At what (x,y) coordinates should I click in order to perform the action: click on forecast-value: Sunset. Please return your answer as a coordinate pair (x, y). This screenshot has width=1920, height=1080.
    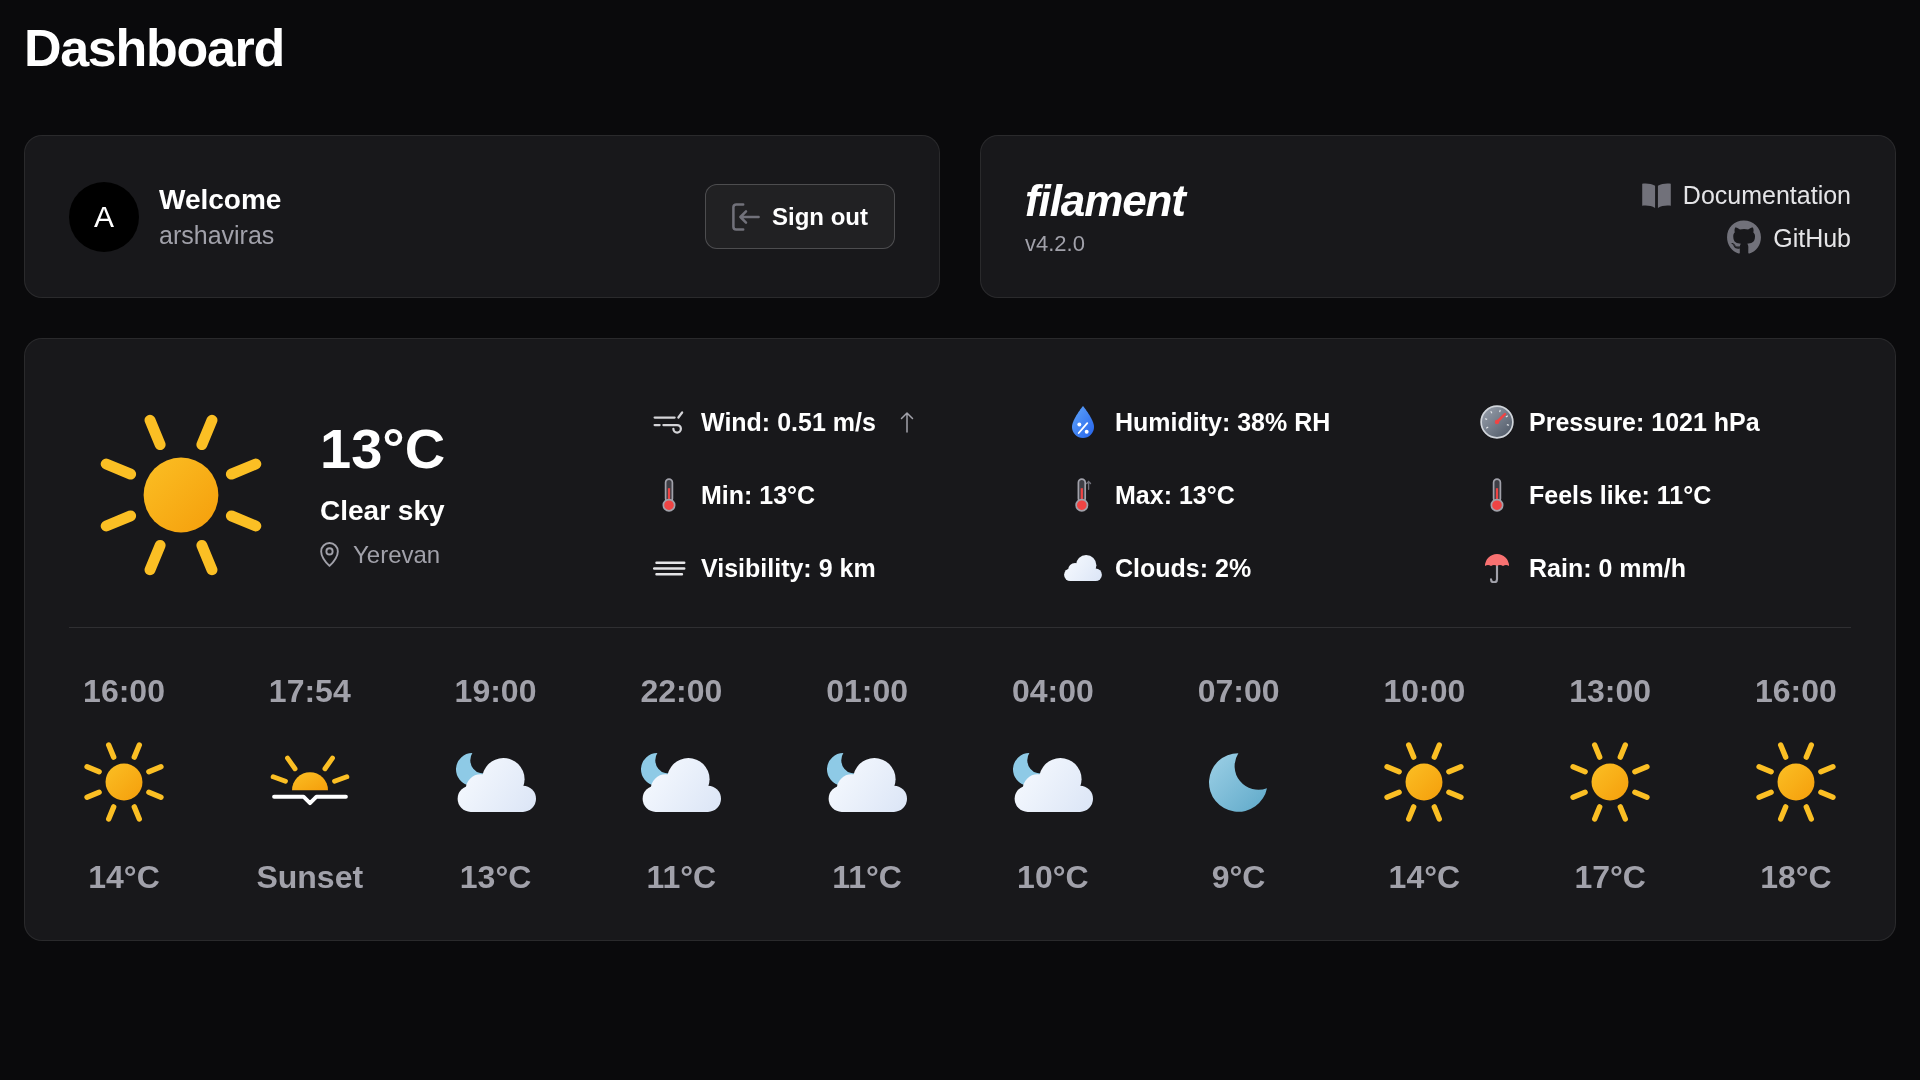
    Looking at the image, I should click on (310, 877).